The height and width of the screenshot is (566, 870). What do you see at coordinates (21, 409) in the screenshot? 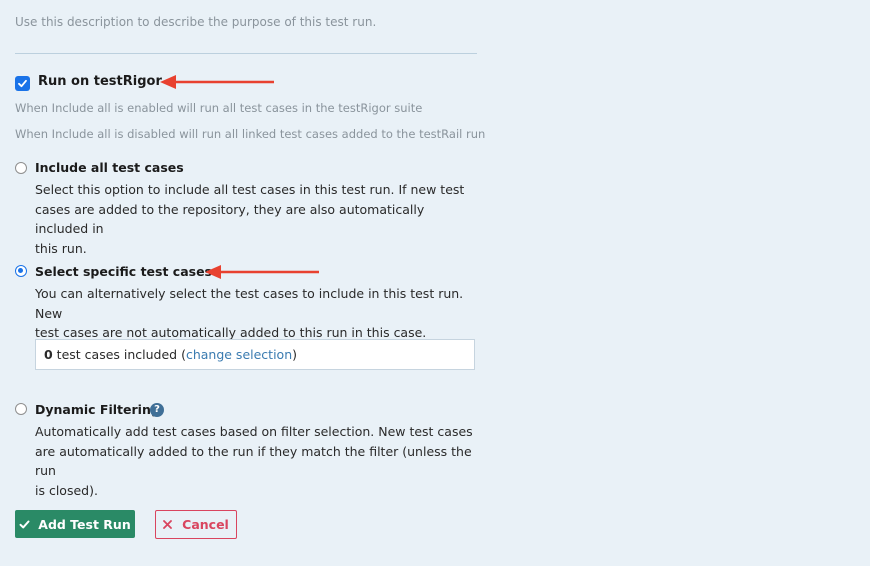
I see `dynamic-filtering-radio` at bounding box center [21, 409].